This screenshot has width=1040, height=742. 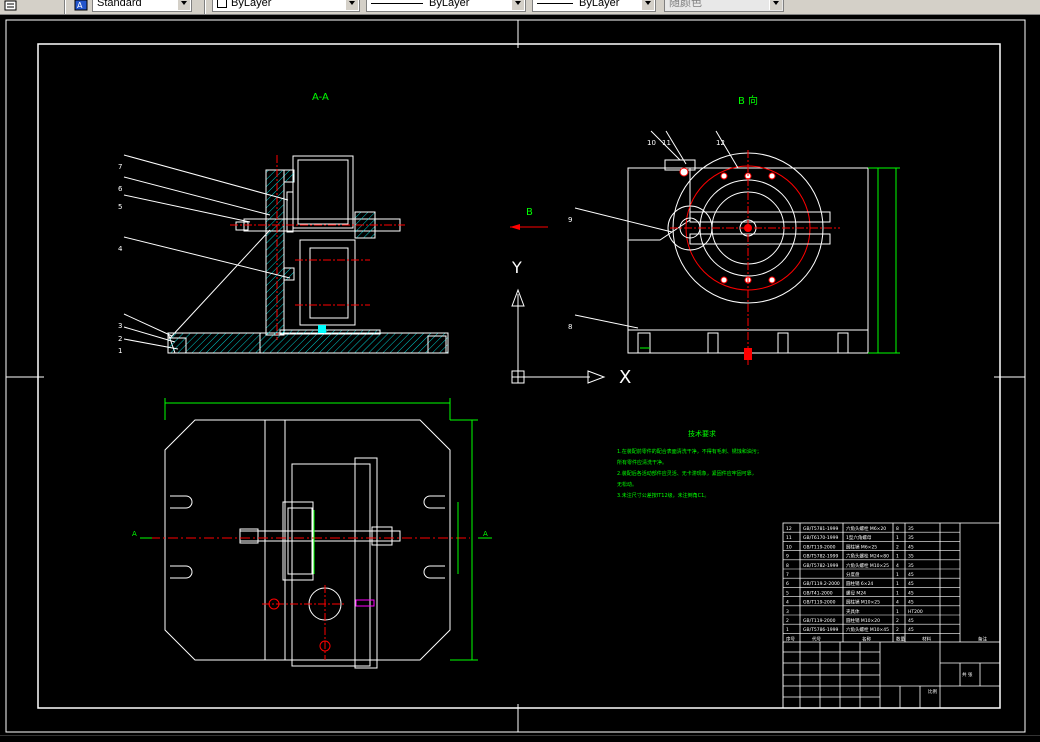 I want to click on bom-cell-no: 7, so click(x=787, y=575).